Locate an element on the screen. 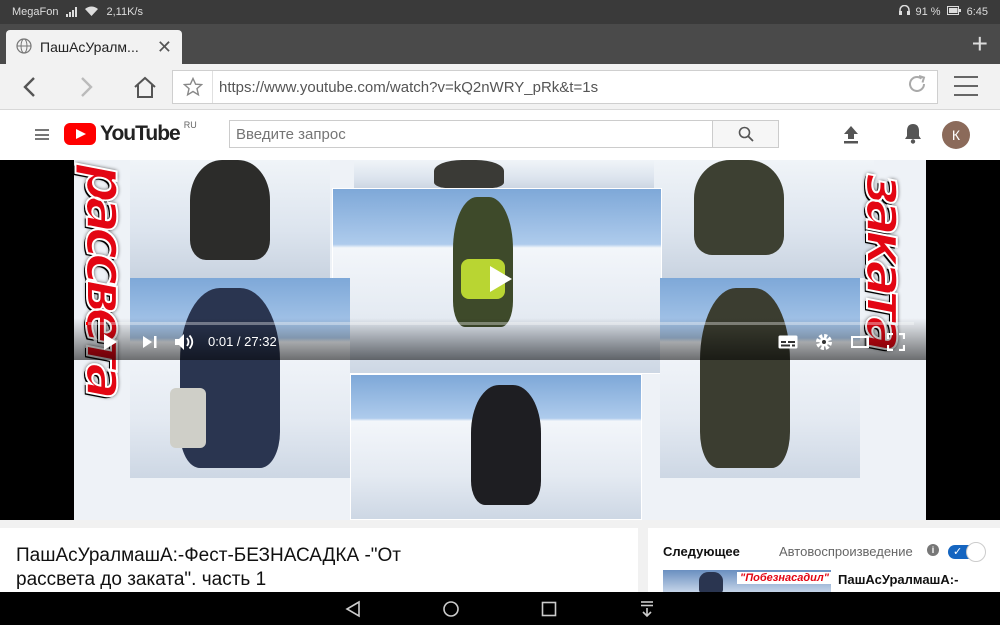 The width and height of the screenshot is (1000, 625). next-video-title: ПашАсУралмашА:- is located at coordinates (898, 579).